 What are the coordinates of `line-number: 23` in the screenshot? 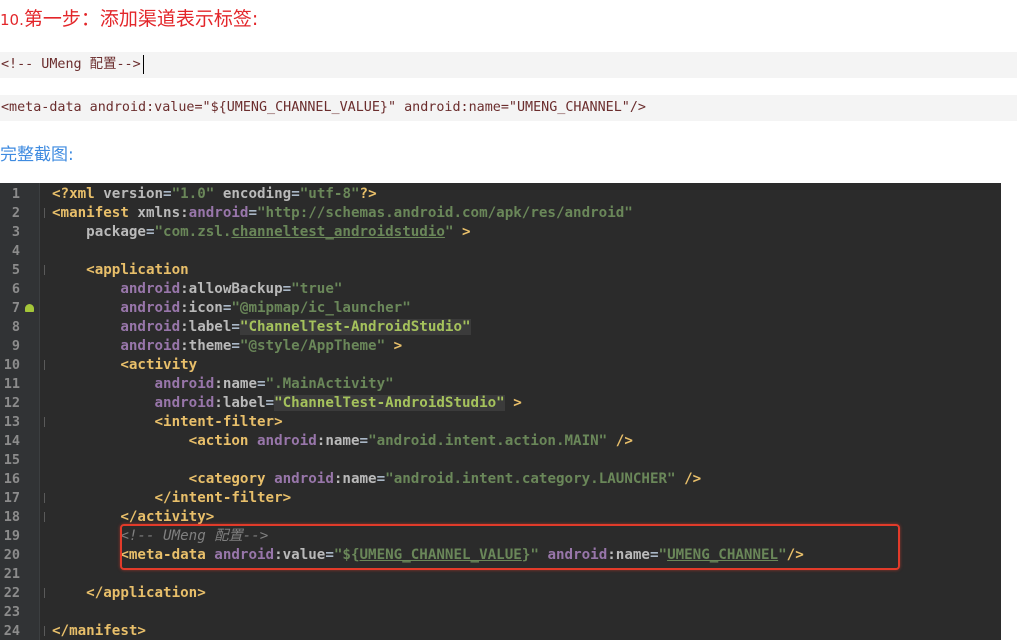 It's located at (11, 612).